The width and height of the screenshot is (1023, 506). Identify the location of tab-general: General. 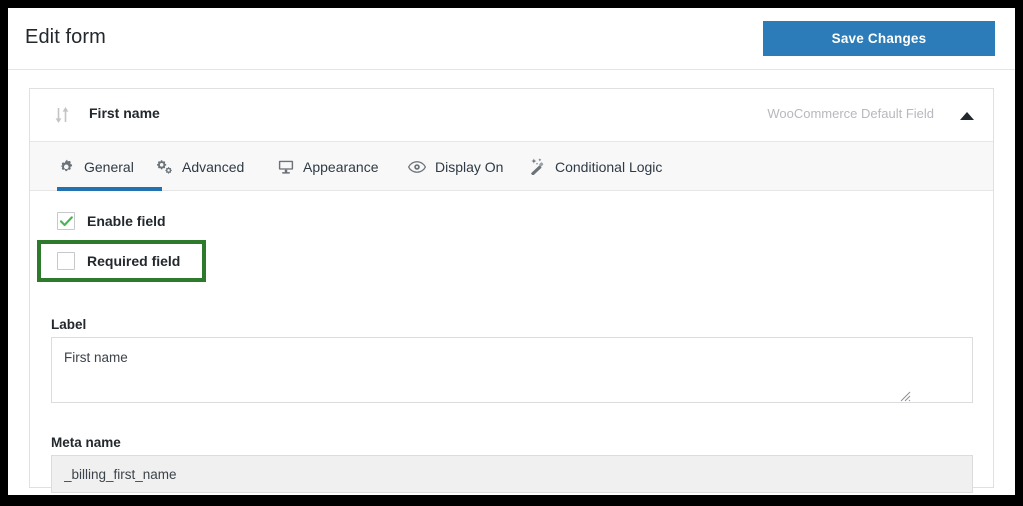
(109, 166).